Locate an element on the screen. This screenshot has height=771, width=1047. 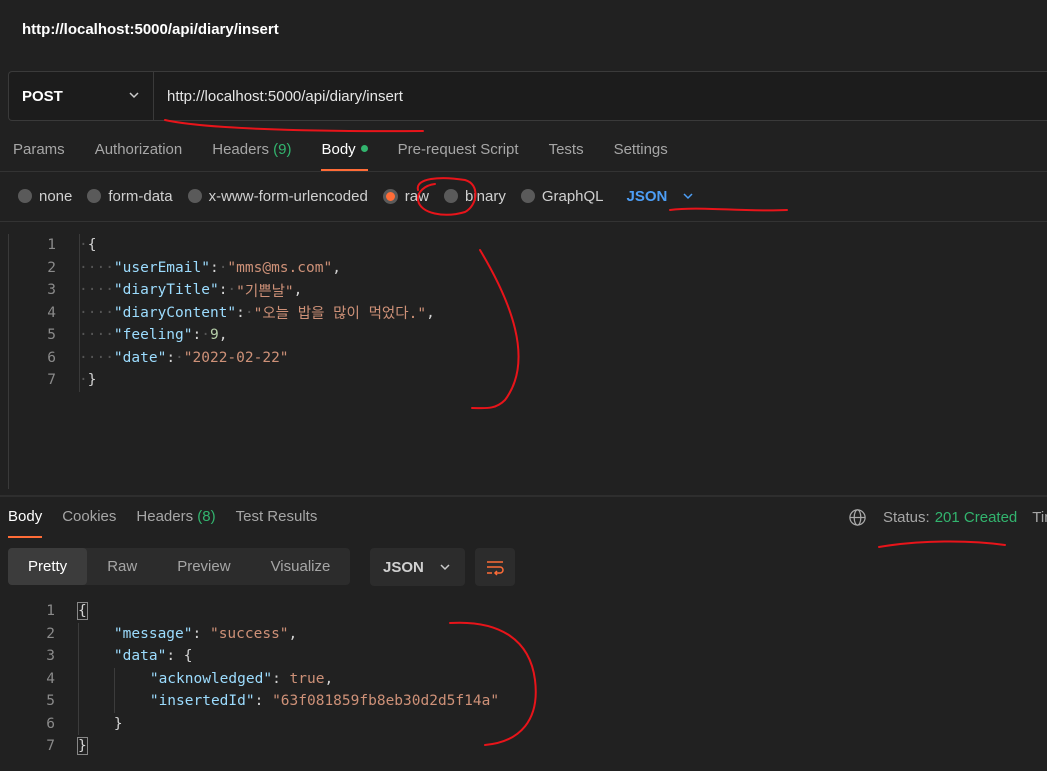
json-value: "2022-02-22" is located at coordinates (236, 357).